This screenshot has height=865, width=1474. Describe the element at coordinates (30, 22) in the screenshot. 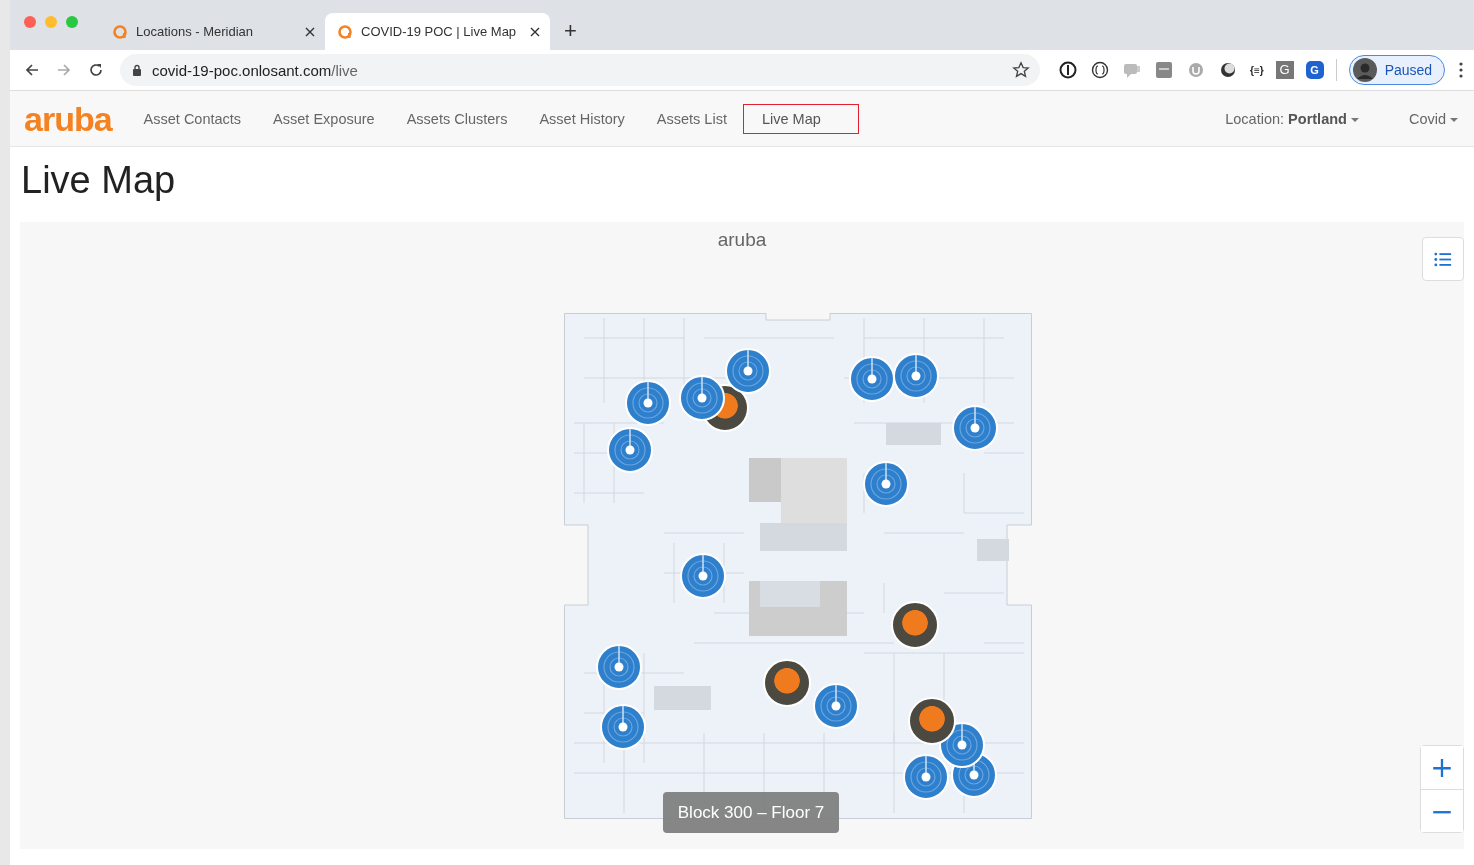

I see `close-window-button` at that location.